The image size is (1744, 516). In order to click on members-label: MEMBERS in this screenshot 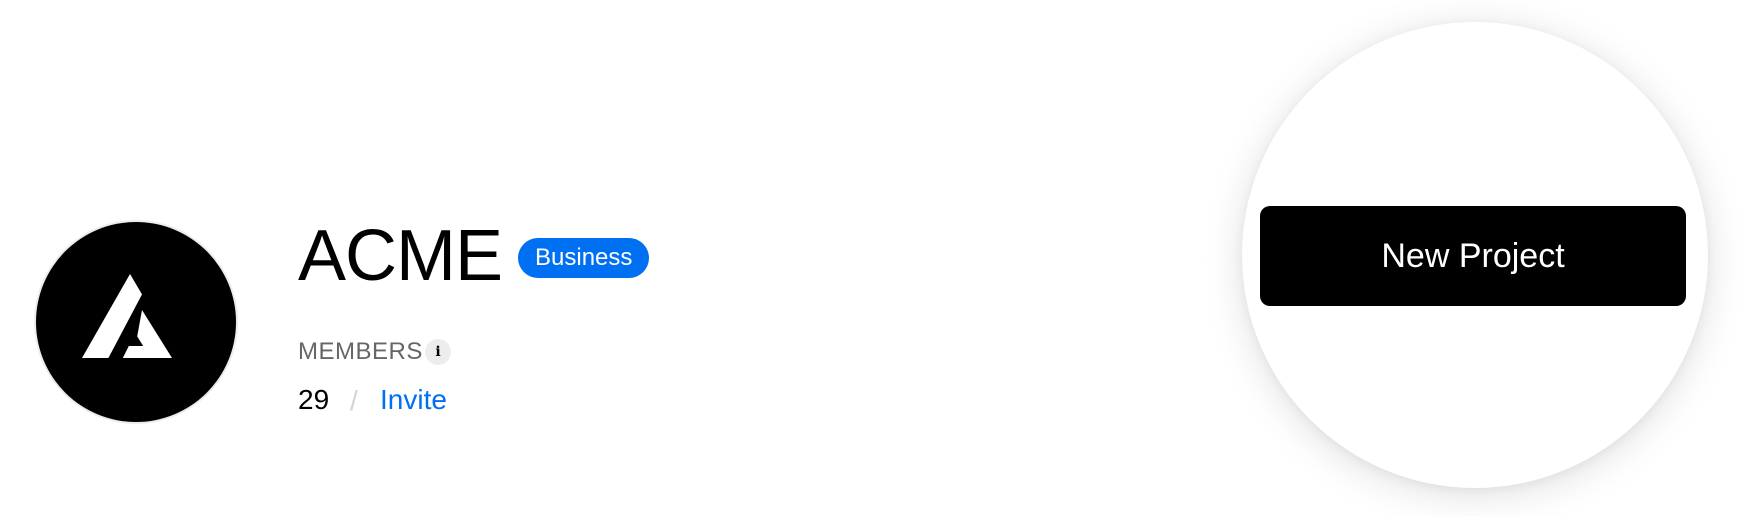, I will do `click(360, 351)`.